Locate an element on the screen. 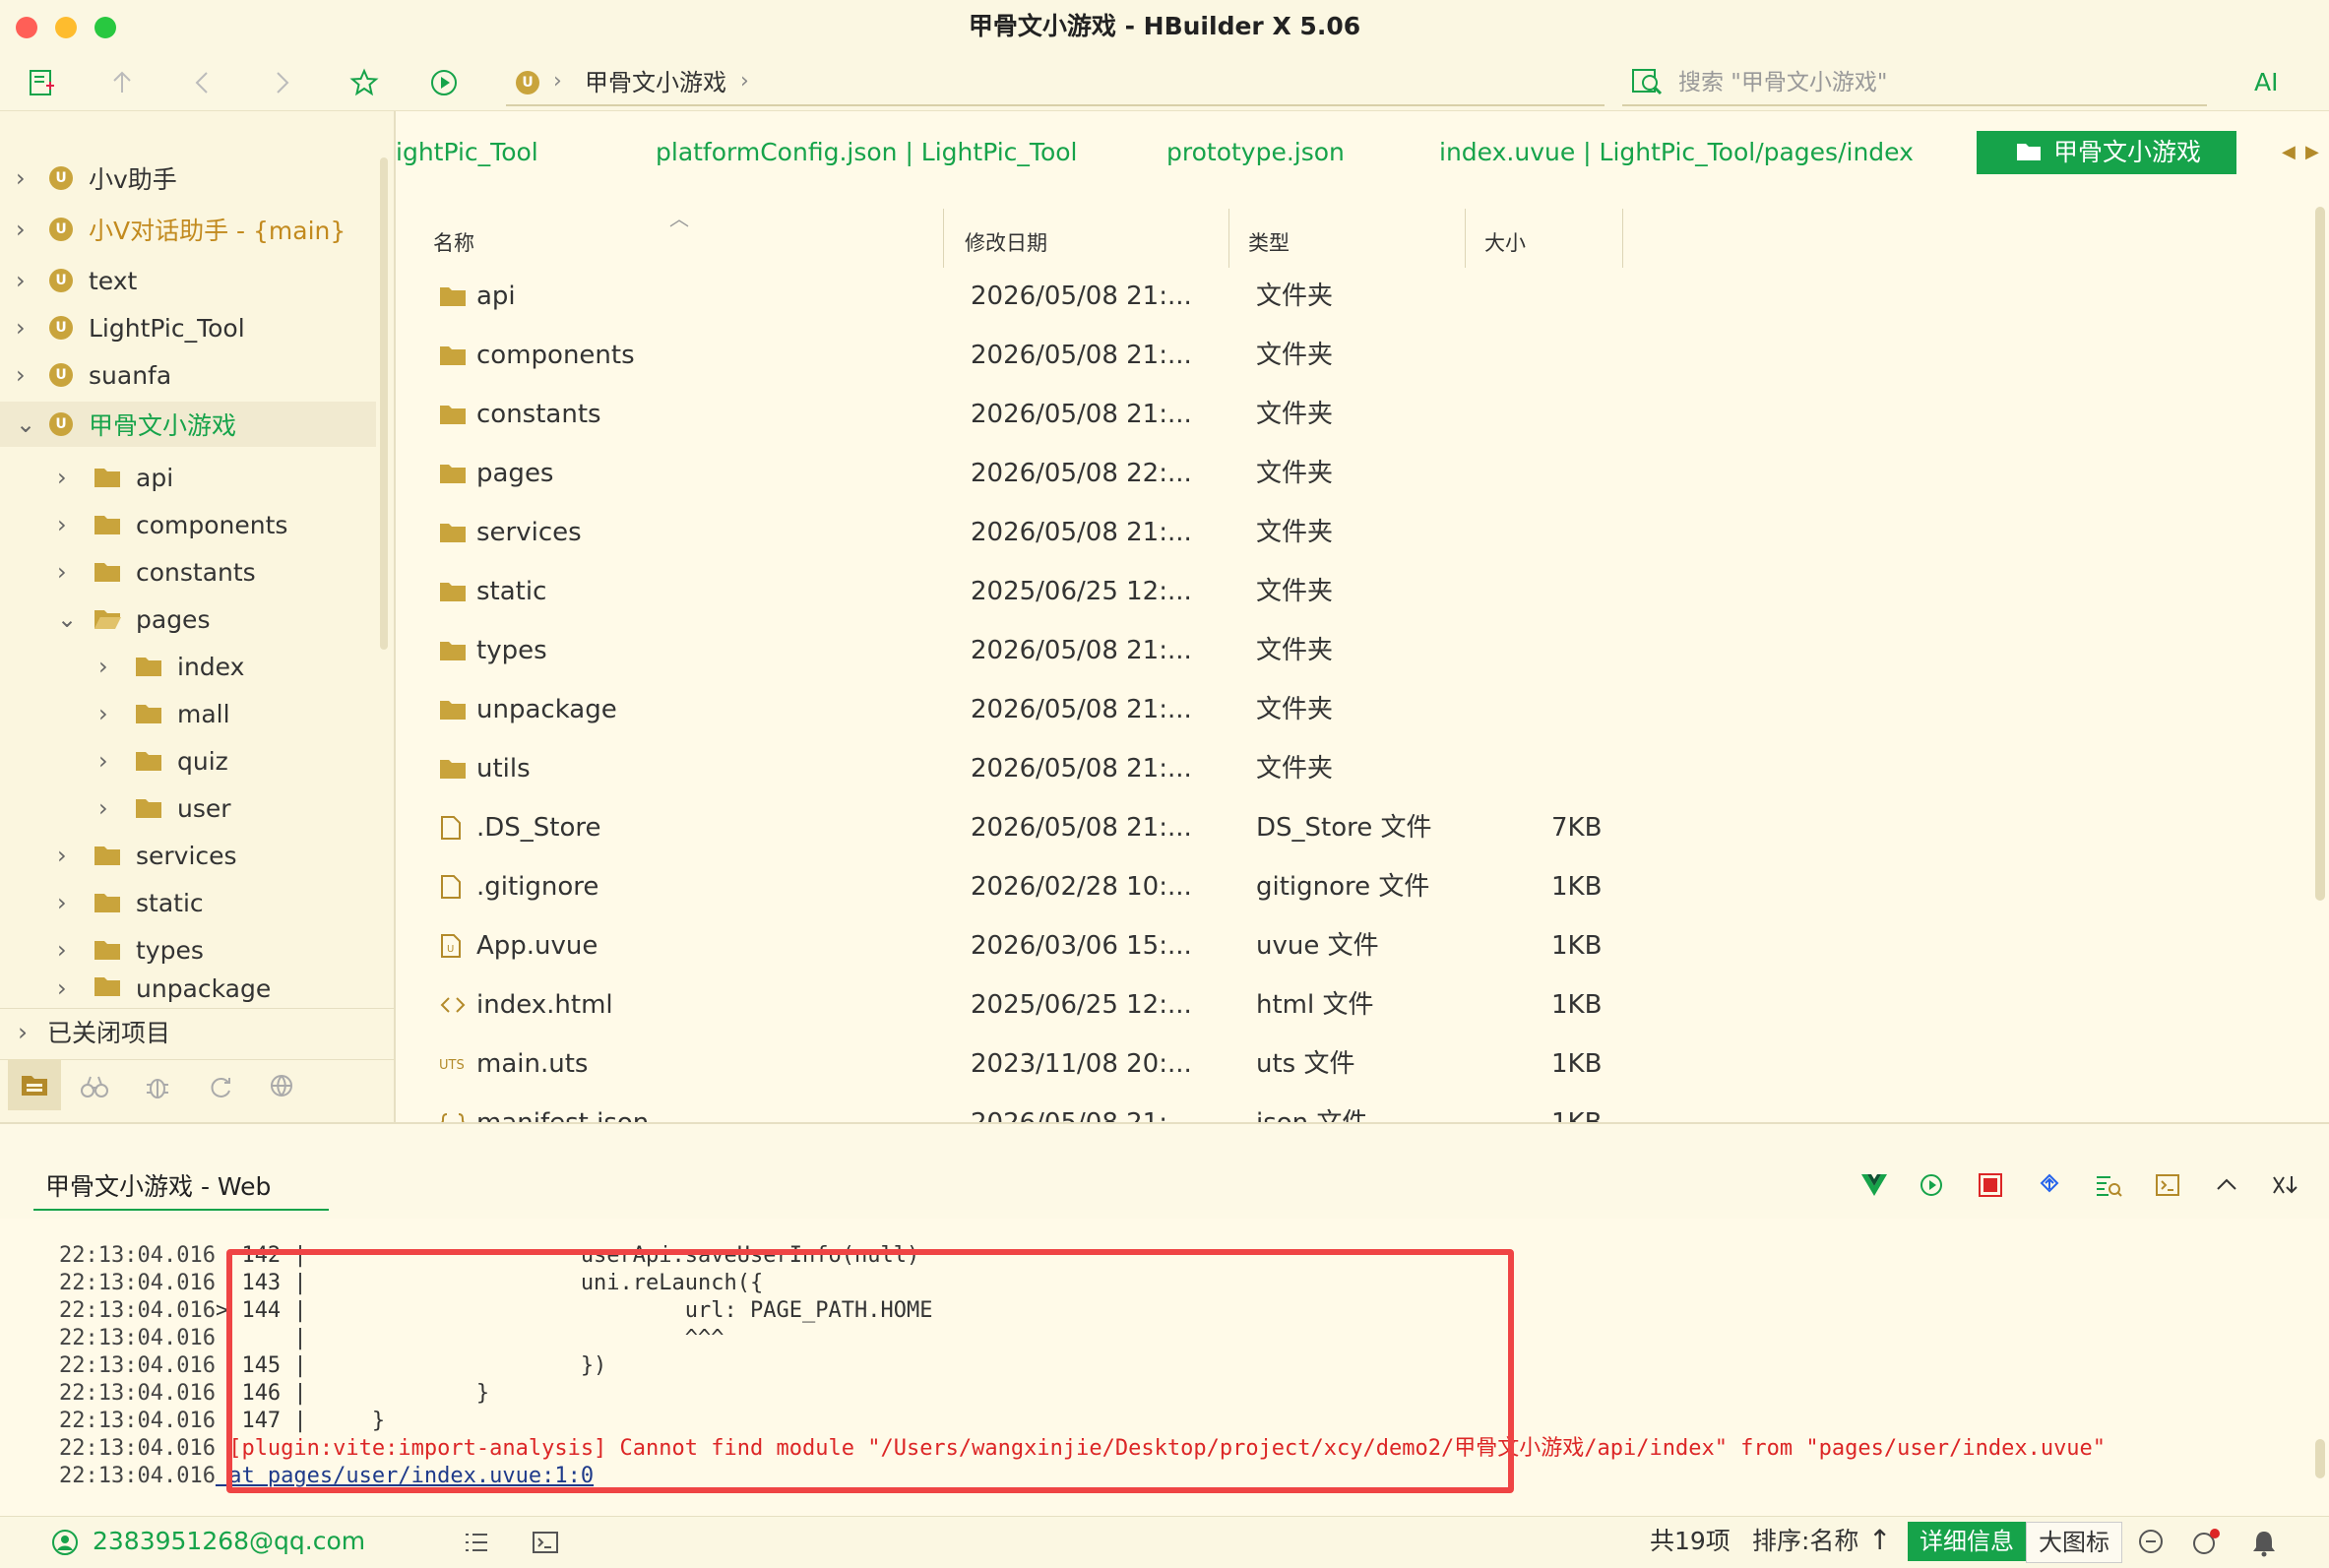 This screenshot has width=2329, height=1568. up-arrow-icon is located at coordinates (122, 82).